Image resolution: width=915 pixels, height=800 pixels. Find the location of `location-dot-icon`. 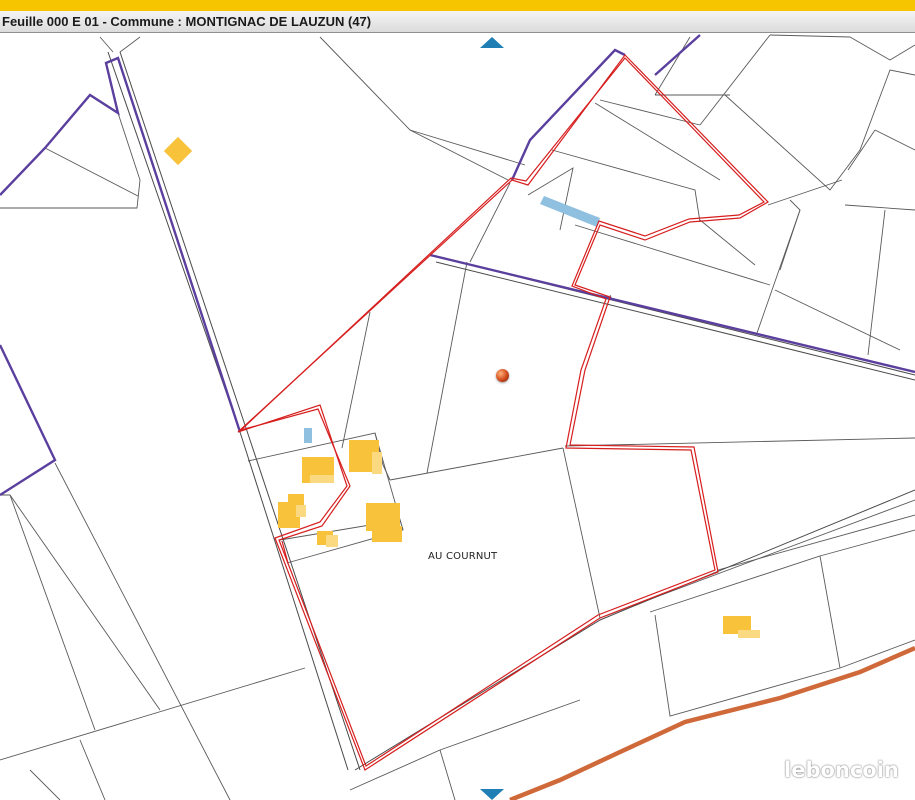

location-dot-icon is located at coordinates (502, 375).